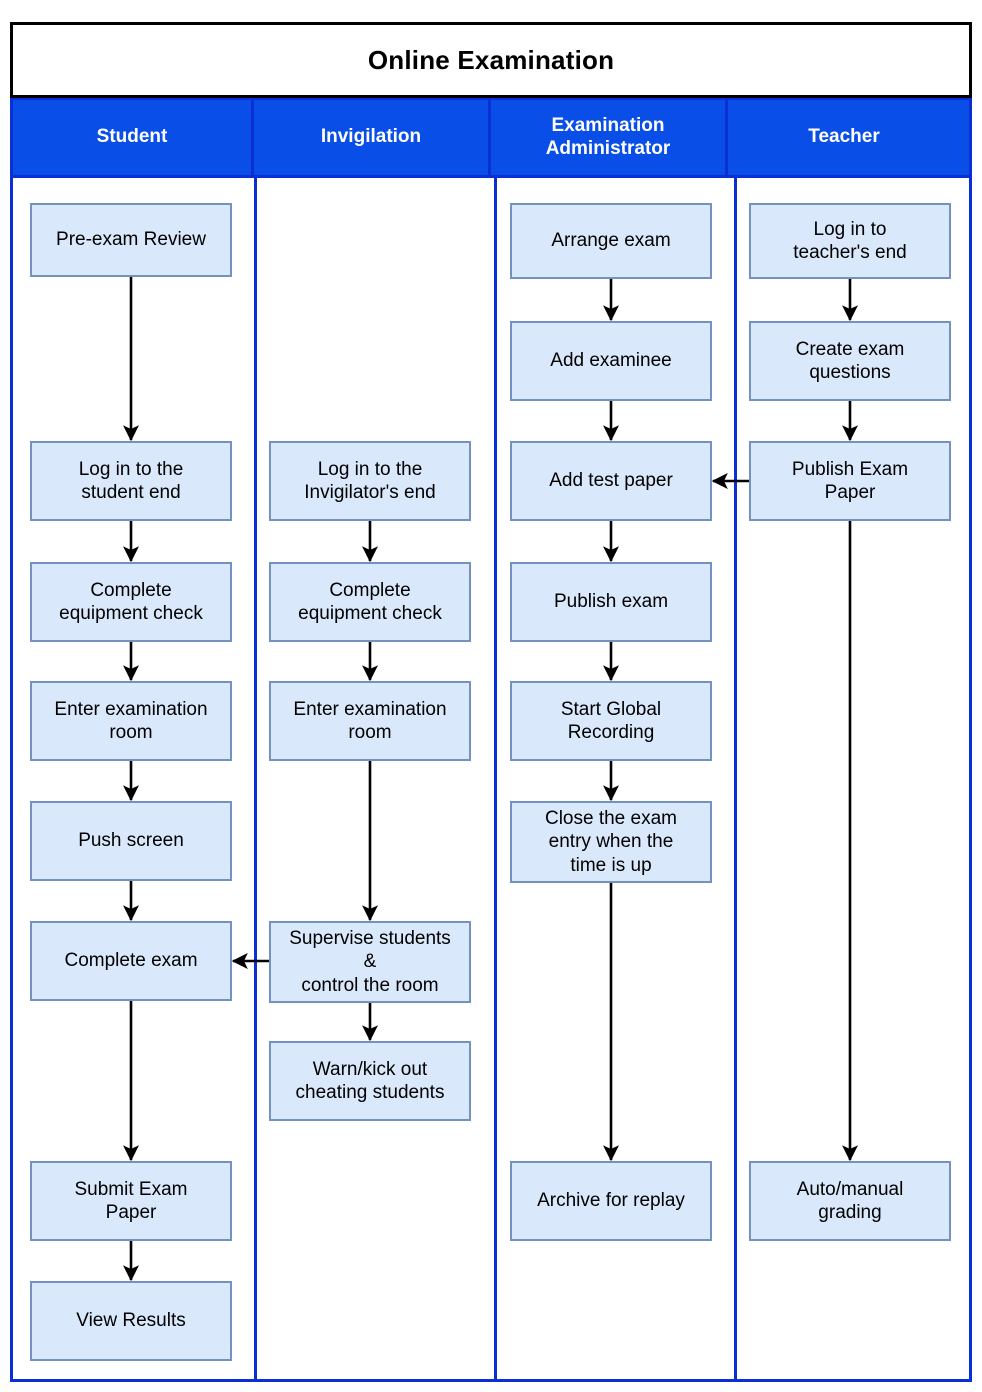 The width and height of the screenshot is (982, 1392). I want to click on process-node-t3: Publish Exam Paper, so click(850, 481).